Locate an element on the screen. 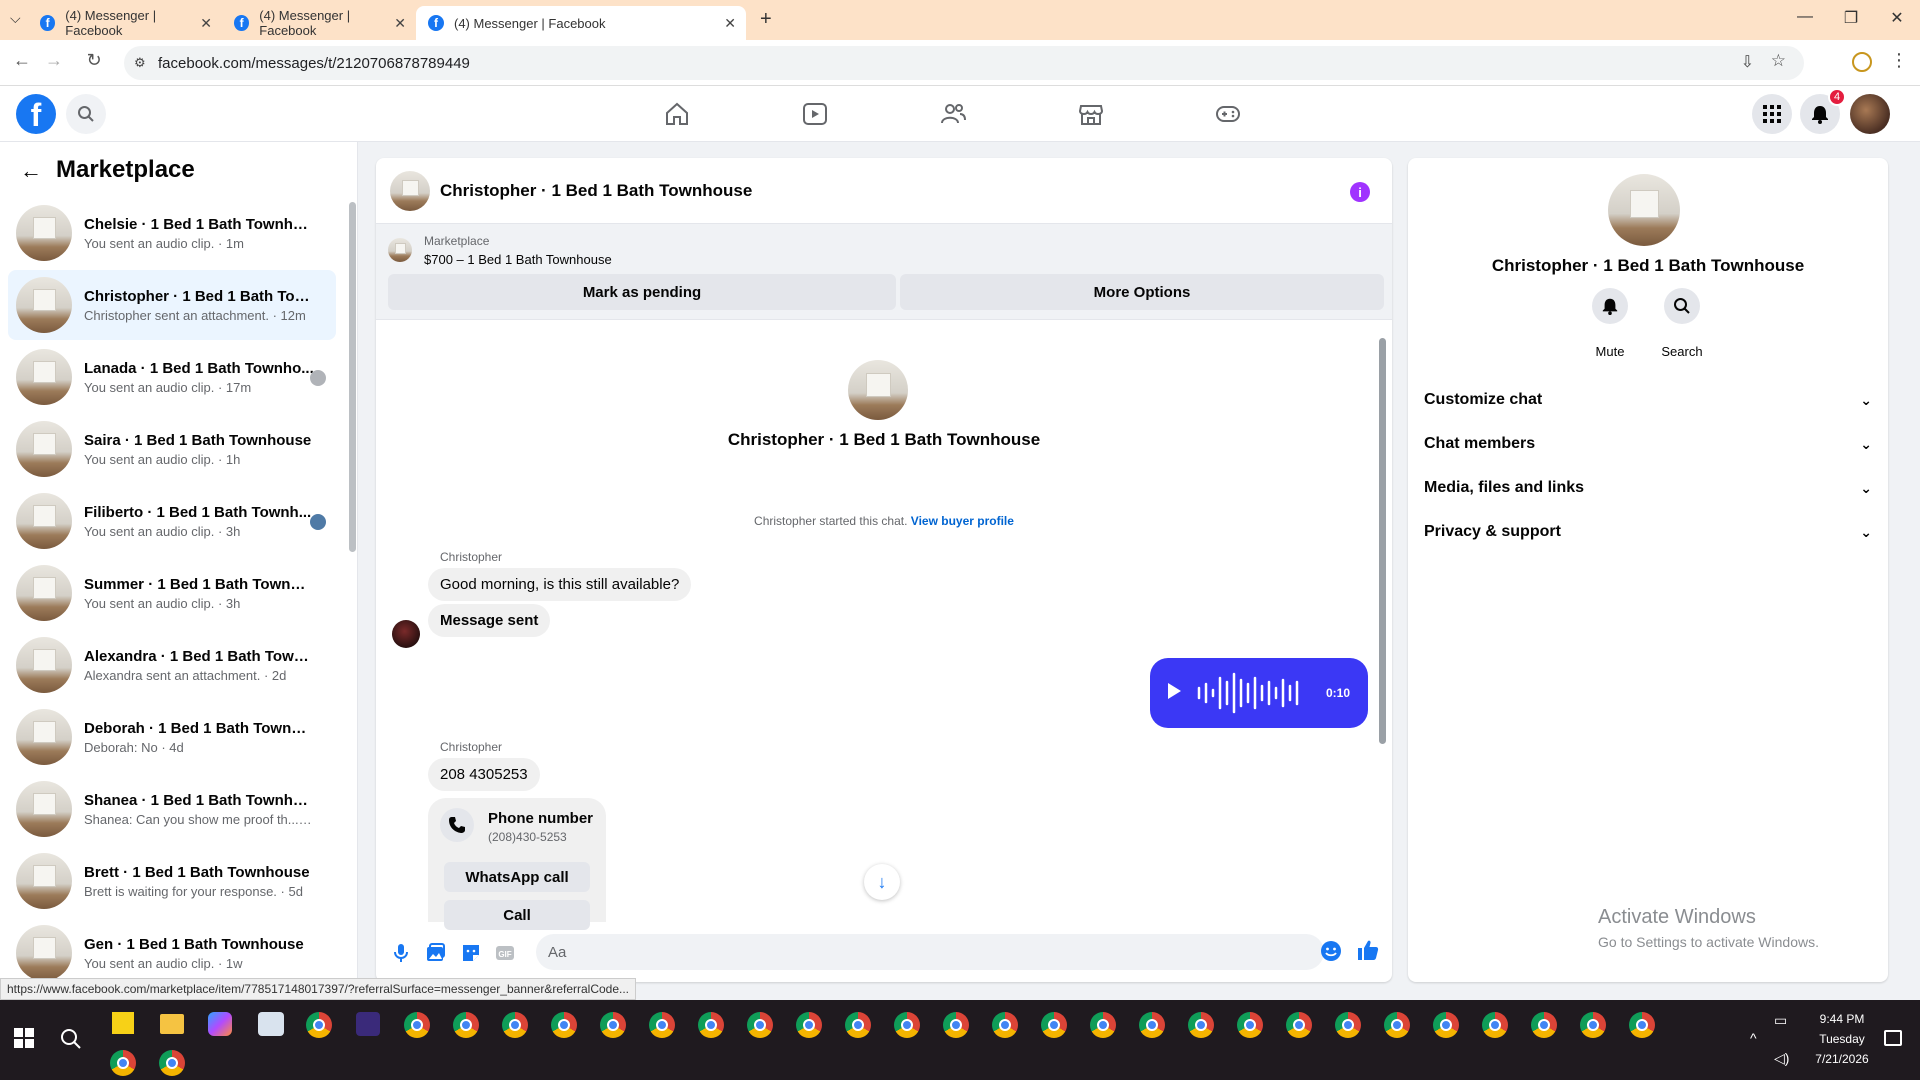 This screenshot has height=1080, width=1920. browser-tab-1: f (4) Messenger | Facebook ✕ is located at coordinates (125, 23).